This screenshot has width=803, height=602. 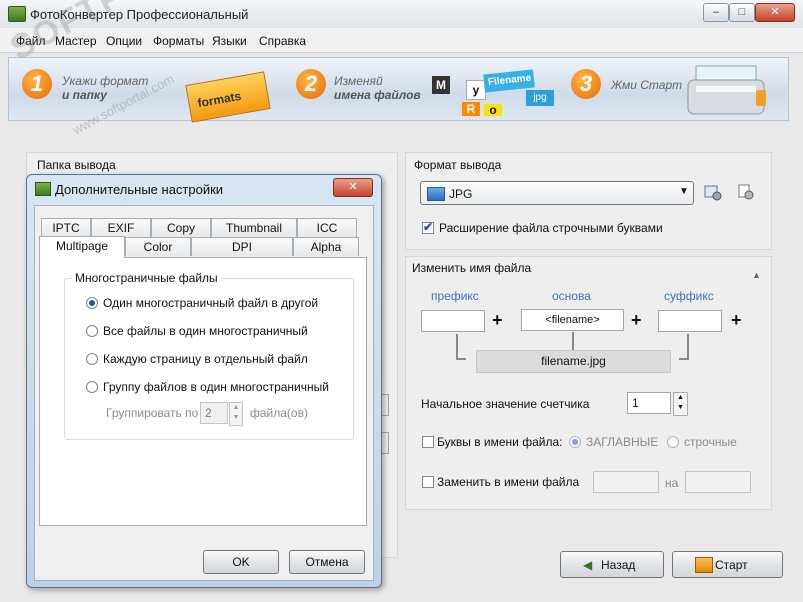 I want to click on base-input: <filename>, so click(x=572, y=320).